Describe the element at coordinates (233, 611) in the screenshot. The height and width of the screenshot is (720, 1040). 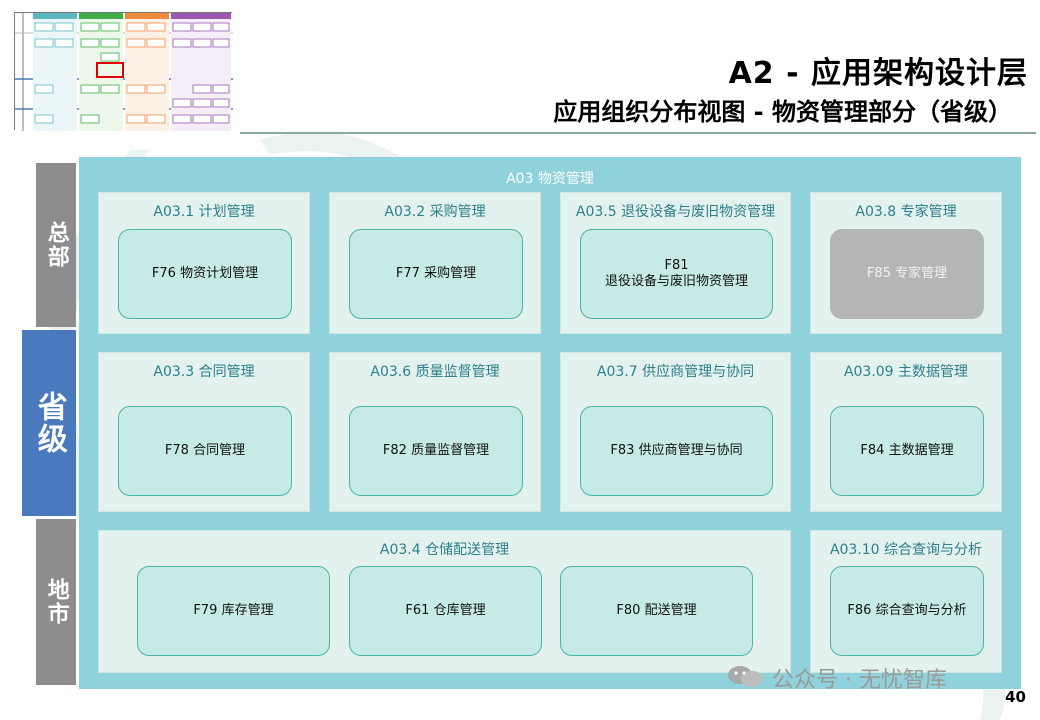
I see `func-inventory: F79 库存管理` at that location.